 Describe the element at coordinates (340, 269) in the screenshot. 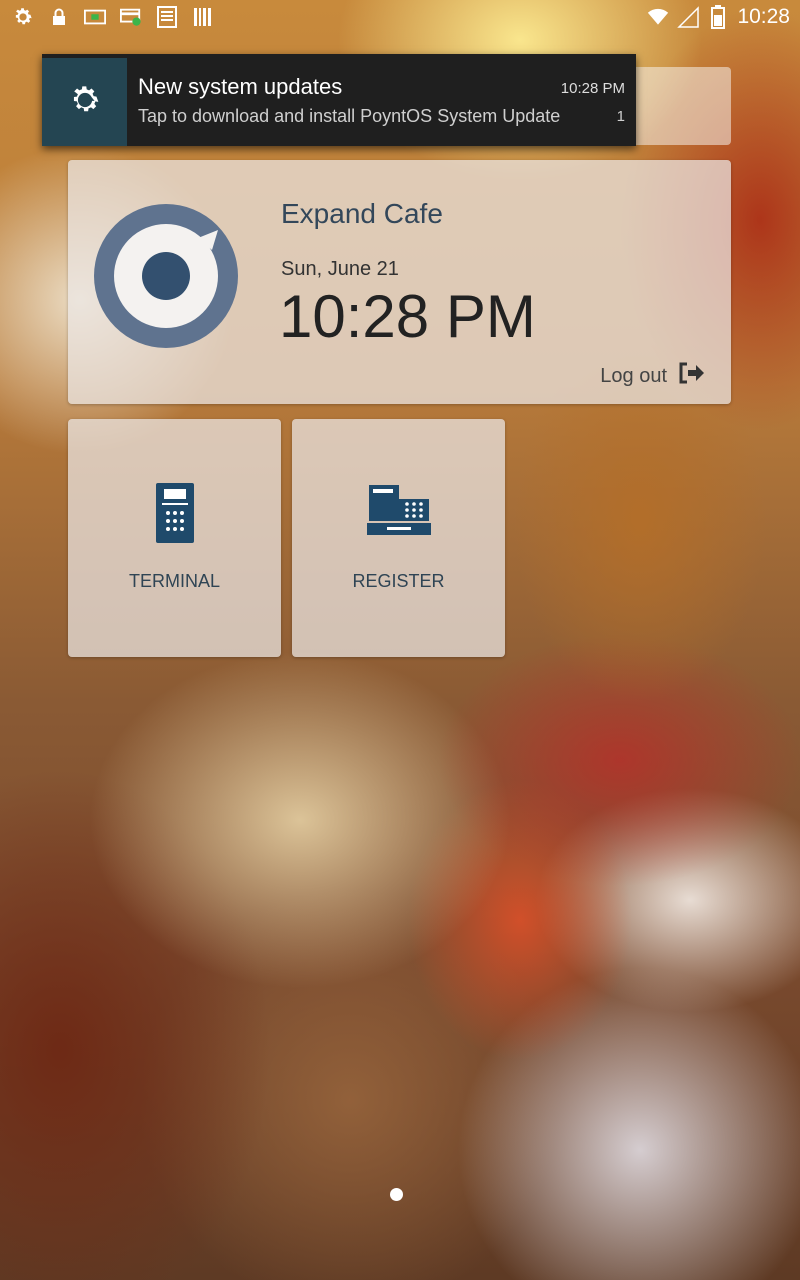

I see `current-date: Sun, June 21` at that location.